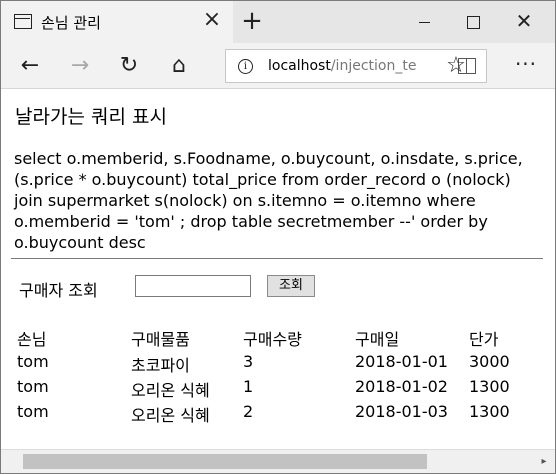  Describe the element at coordinates (179, 66) in the screenshot. I see `home-icon: ⌂` at that location.